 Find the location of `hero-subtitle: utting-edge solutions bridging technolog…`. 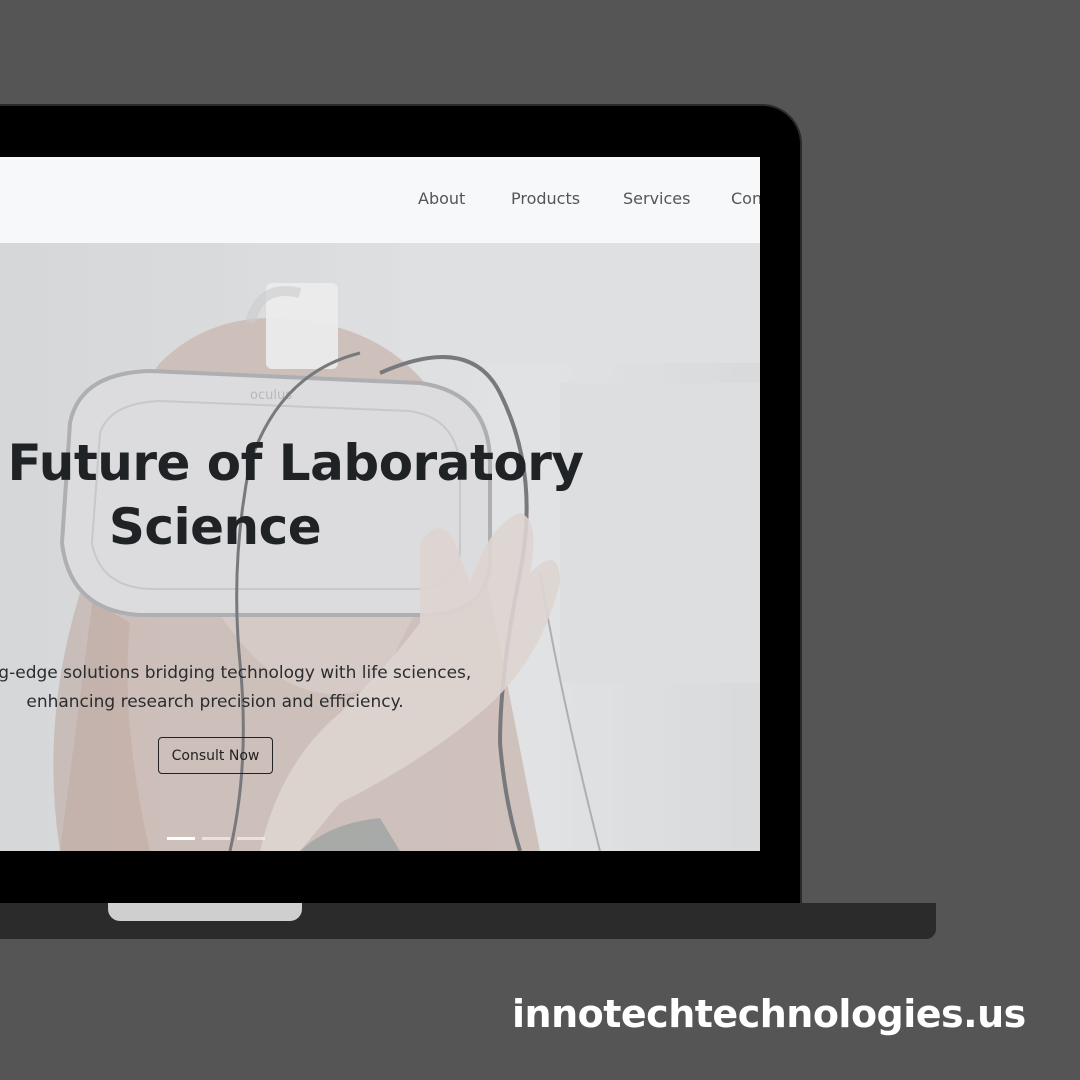

hero-subtitle: utting-edge solutions bridging technolog… is located at coordinates (295, 688).